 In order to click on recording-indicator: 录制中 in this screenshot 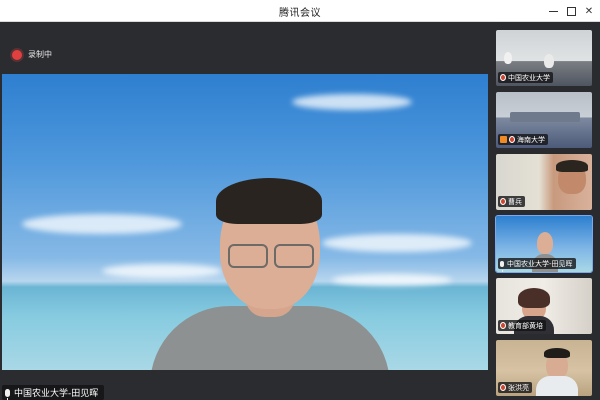, I will do `click(32, 54)`.